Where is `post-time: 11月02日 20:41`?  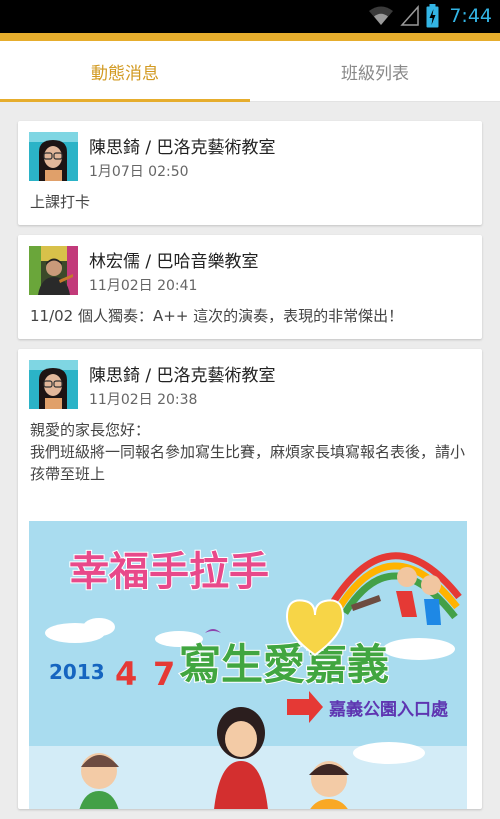 post-time: 11月02日 20:41 is located at coordinates (143, 286).